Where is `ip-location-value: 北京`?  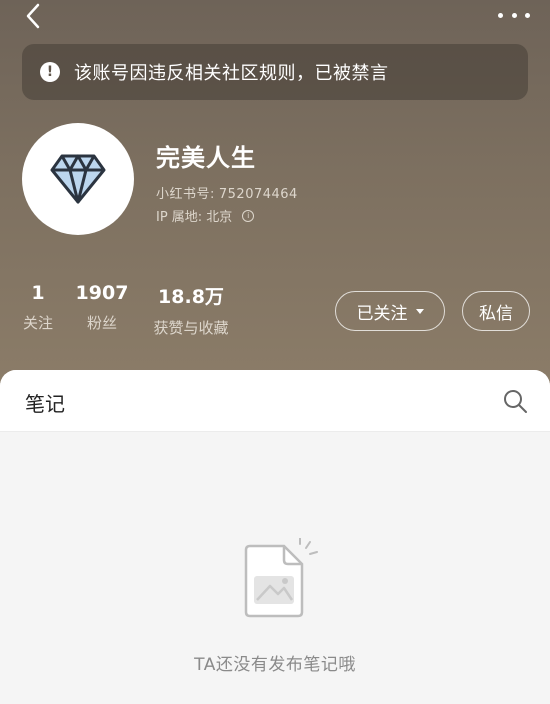
ip-location-value: 北京 is located at coordinates (219, 217).